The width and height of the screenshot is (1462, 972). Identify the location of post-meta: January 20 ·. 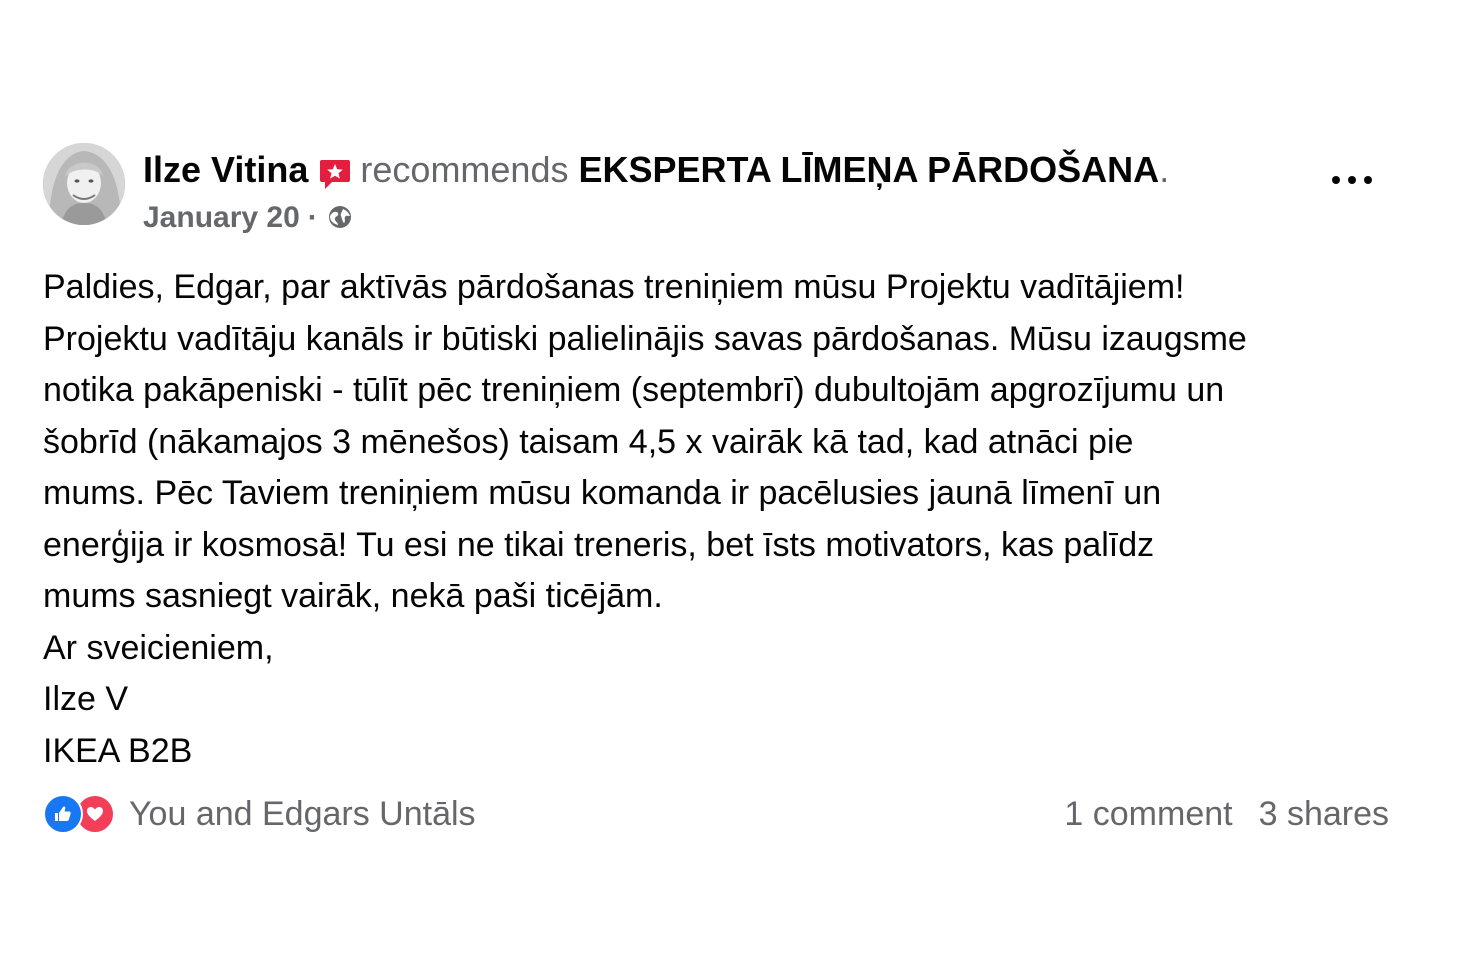
(248, 218).